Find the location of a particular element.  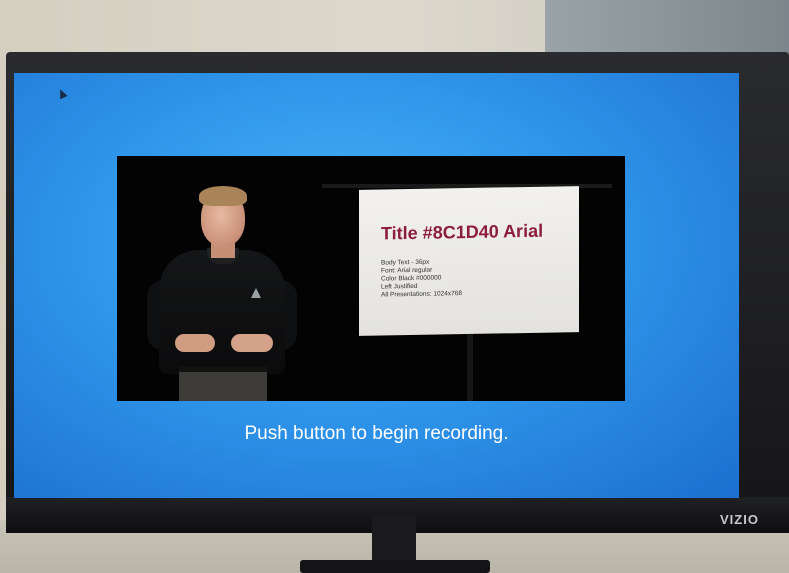

presenter-pants is located at coordinates (223, 384).